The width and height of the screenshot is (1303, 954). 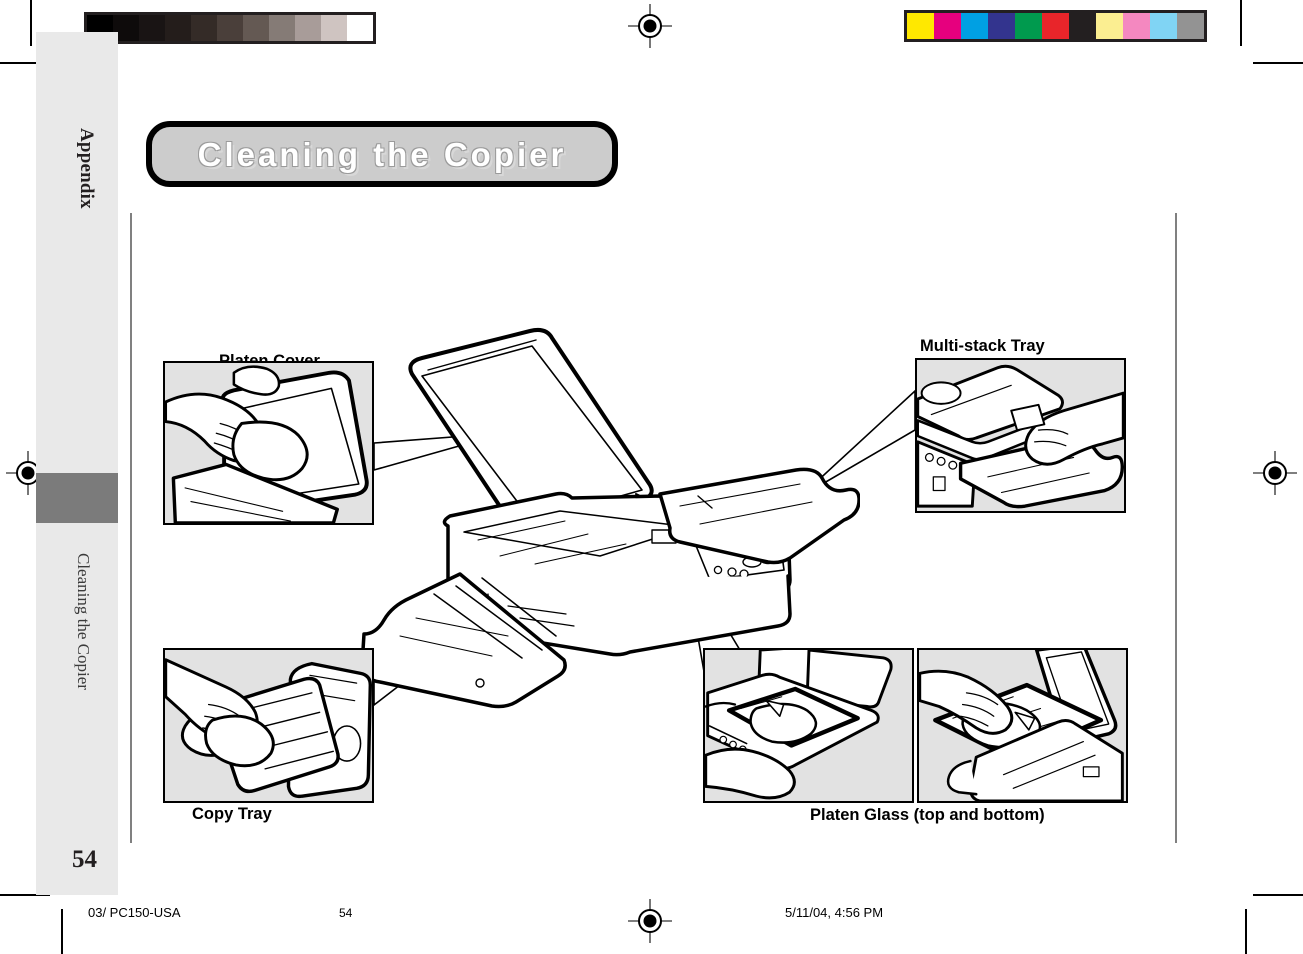 What do you see at coordinates (1278, 895) in the screenshot?
I see `crop-mark-bottom-right-horizontal` at bounding box center [1278, 895].